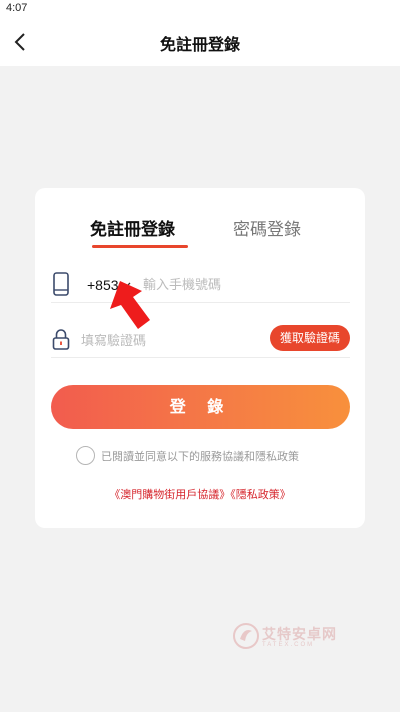 The height and width of the screenshot is (712, 400). Describe the element at coordinates (130, 305) in the screenshot. I see `annotation-arrow-icon` at that location.